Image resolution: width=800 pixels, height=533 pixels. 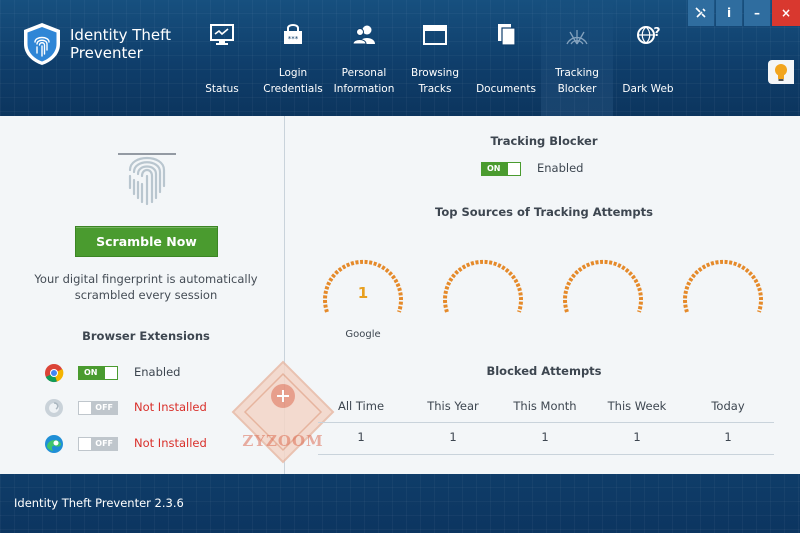 I want to click on lightbulb-icon, so click(x=781, y=72).